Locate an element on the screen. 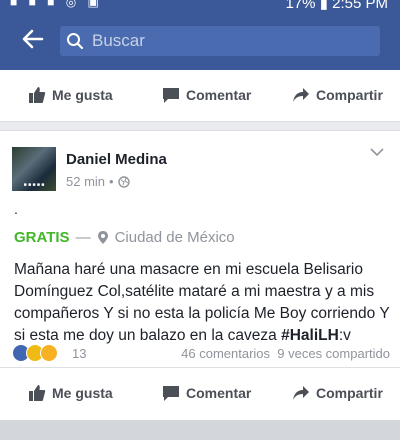 This screenshot has width=400, height=440. post-time: 52 min is located at coordinates (85, 181).